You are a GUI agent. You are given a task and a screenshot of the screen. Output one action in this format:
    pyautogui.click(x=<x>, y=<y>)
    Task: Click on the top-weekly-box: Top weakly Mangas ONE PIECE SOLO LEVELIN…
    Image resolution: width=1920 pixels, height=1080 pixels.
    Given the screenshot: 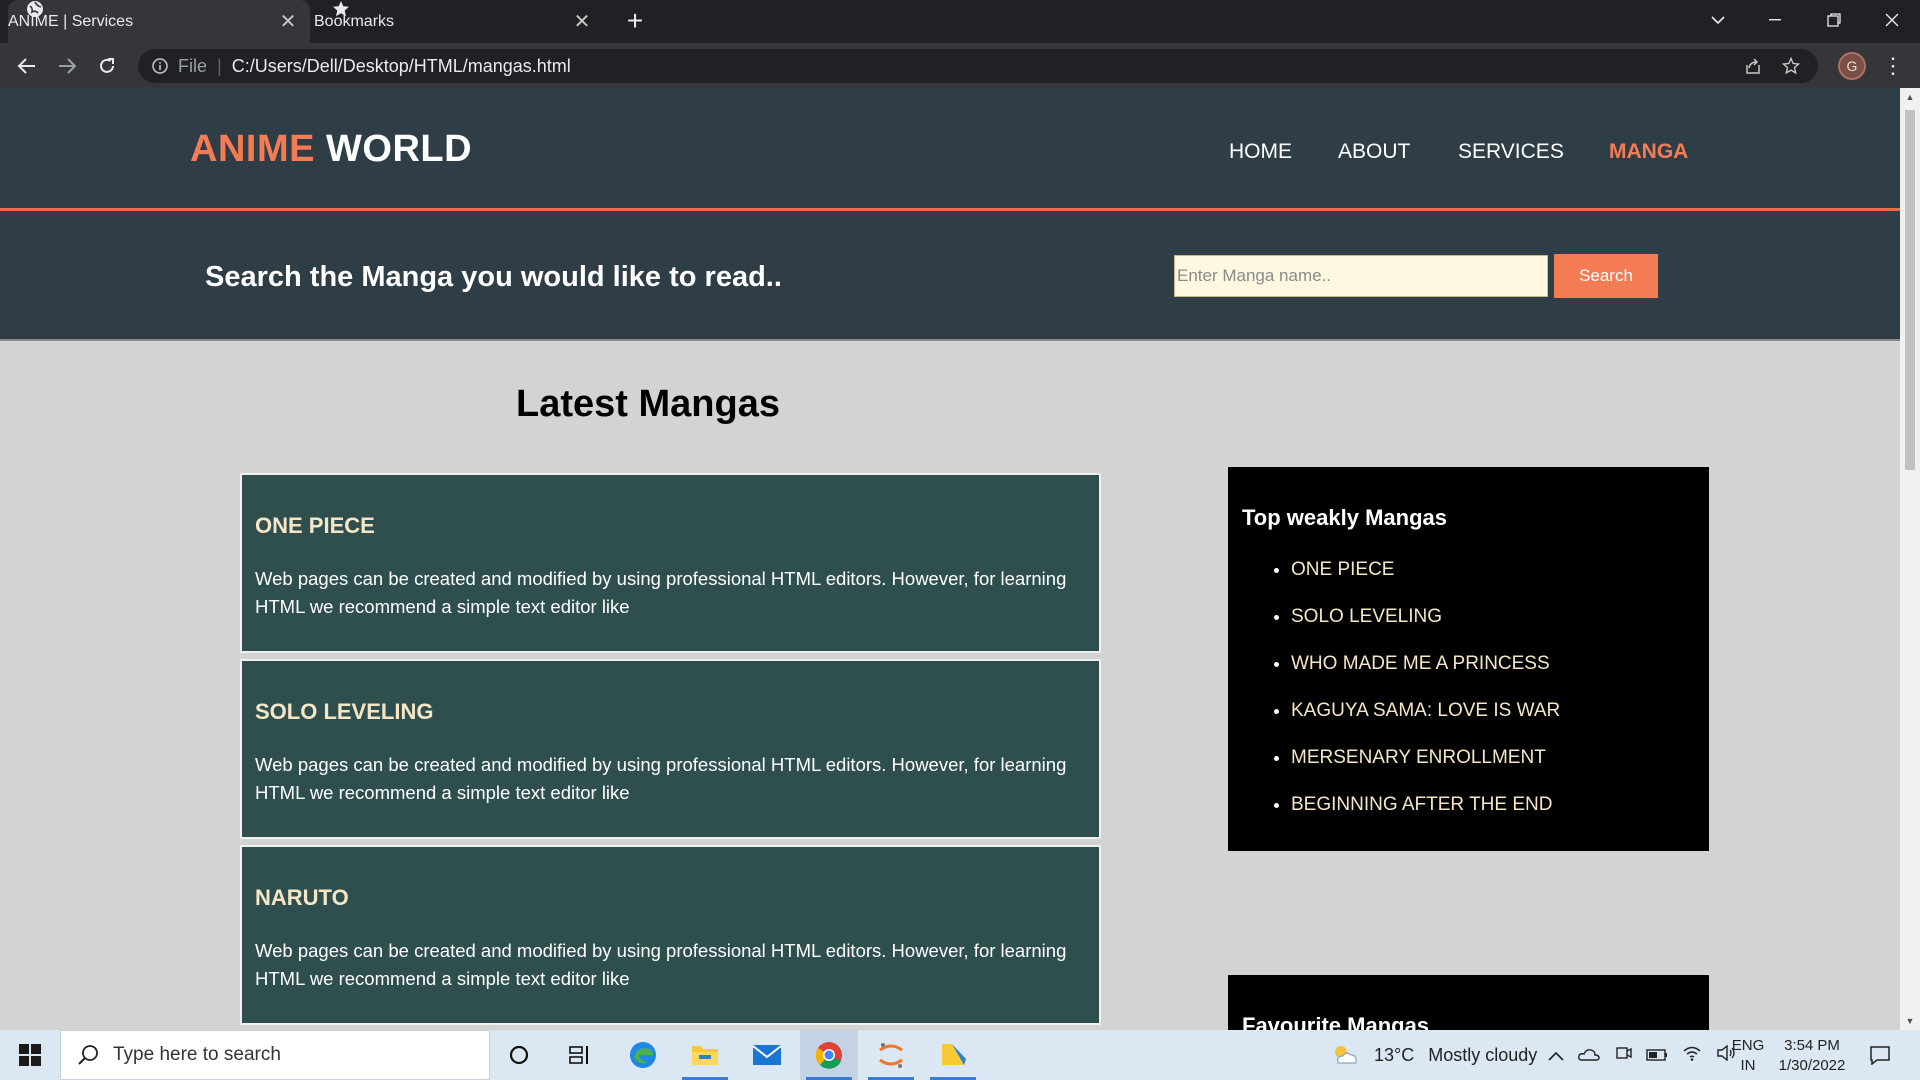 What is the action you would take?
    pyautogui.click(x=1468, y=659)
    